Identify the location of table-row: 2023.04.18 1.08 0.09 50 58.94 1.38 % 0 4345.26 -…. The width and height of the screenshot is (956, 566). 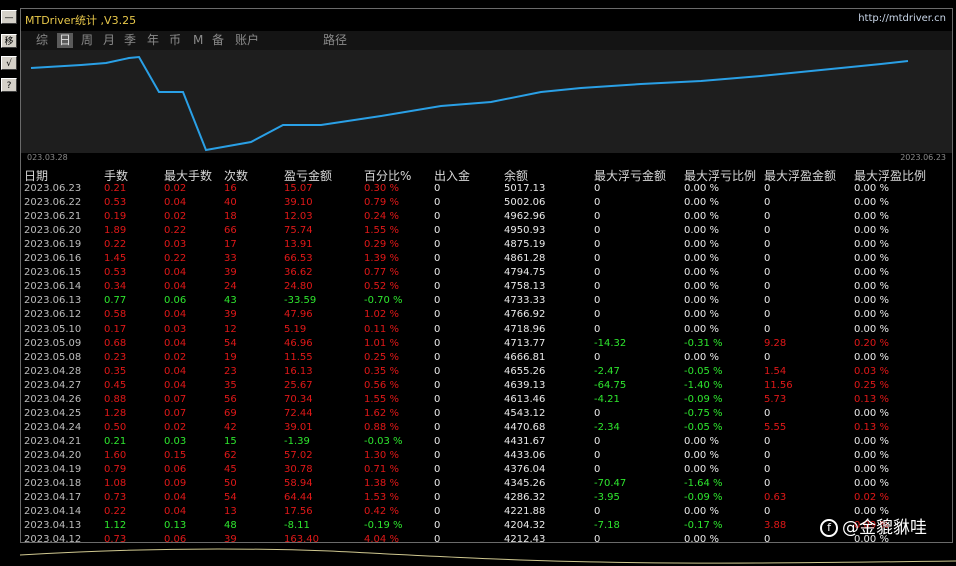
(486, 485).